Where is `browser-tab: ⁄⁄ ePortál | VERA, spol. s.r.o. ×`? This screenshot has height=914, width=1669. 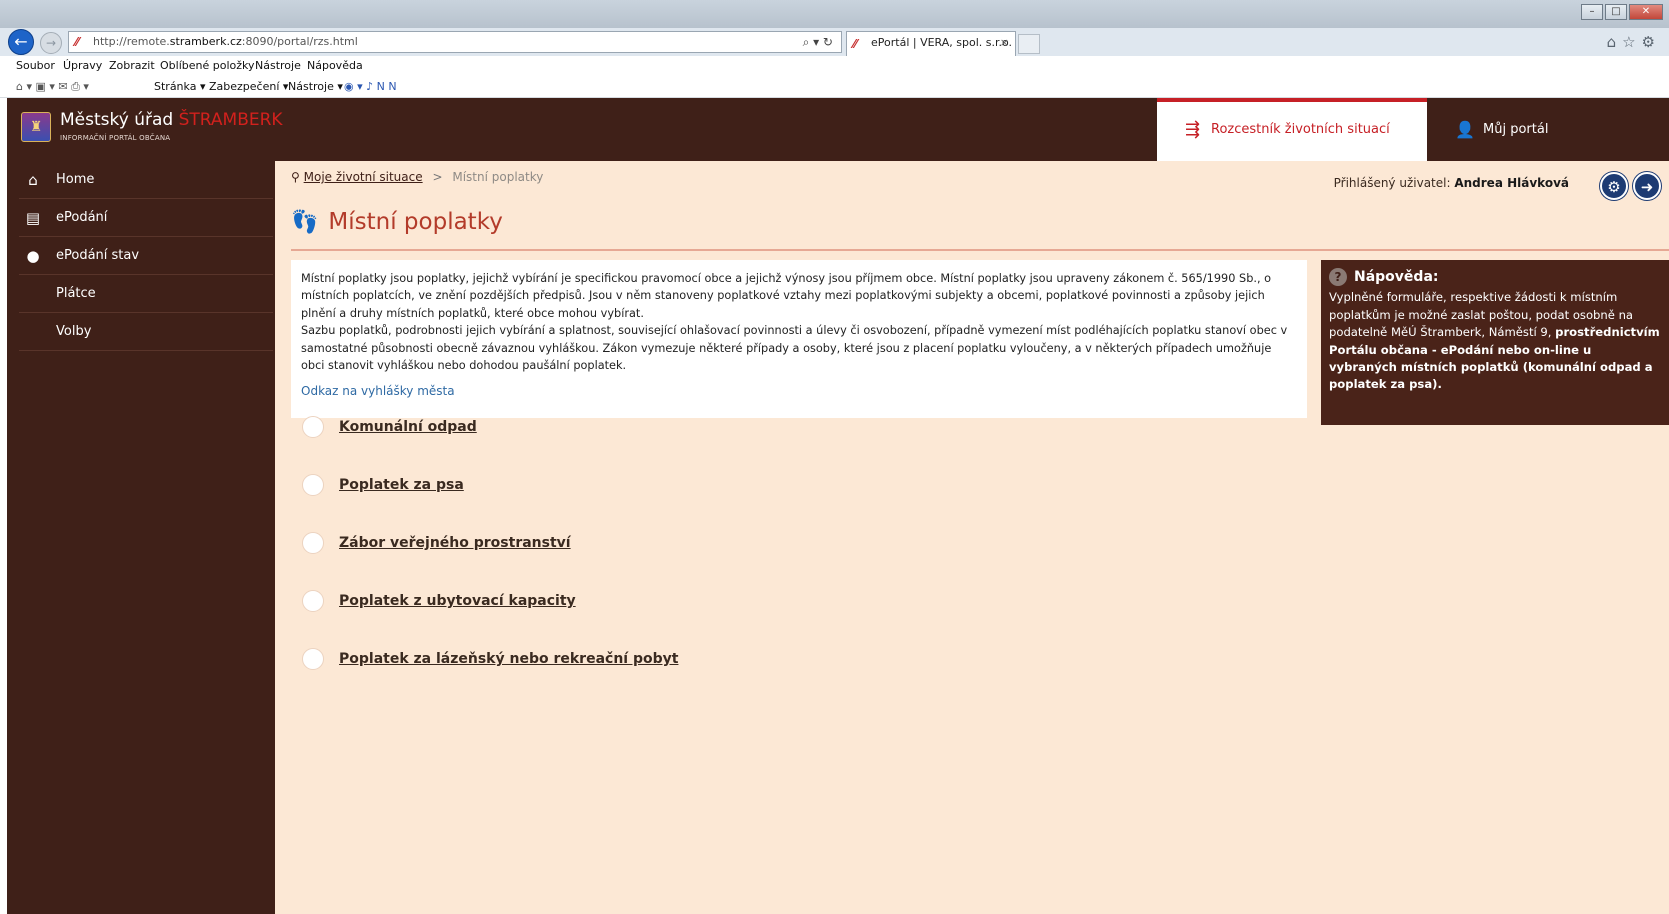 browser-tab: ⁄⁄ ePortál | VERA, spol. s.r.o. × is located at coordinates (931, 43).